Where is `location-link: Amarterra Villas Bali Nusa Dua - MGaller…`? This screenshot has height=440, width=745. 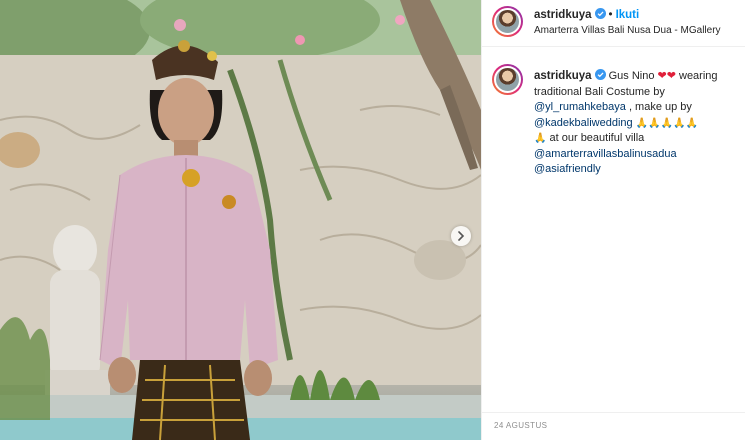
location-link: Amarterra Villas Bali Nusa Dua - MGaller… is located at coordinates (627, 30).